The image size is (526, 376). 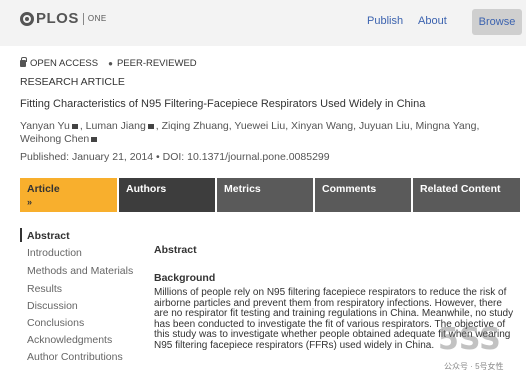 What do you see at coordinates (30, 202) in the screenshot?
I see `chevron-down-icon: »` at bounding box center [30, 202].